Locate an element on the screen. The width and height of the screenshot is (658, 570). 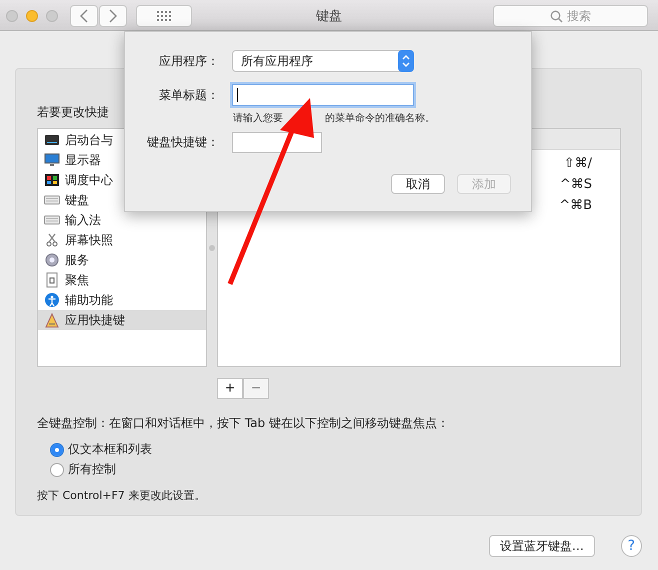
option-label: 所有控制 is located at coordinates (92, 469).